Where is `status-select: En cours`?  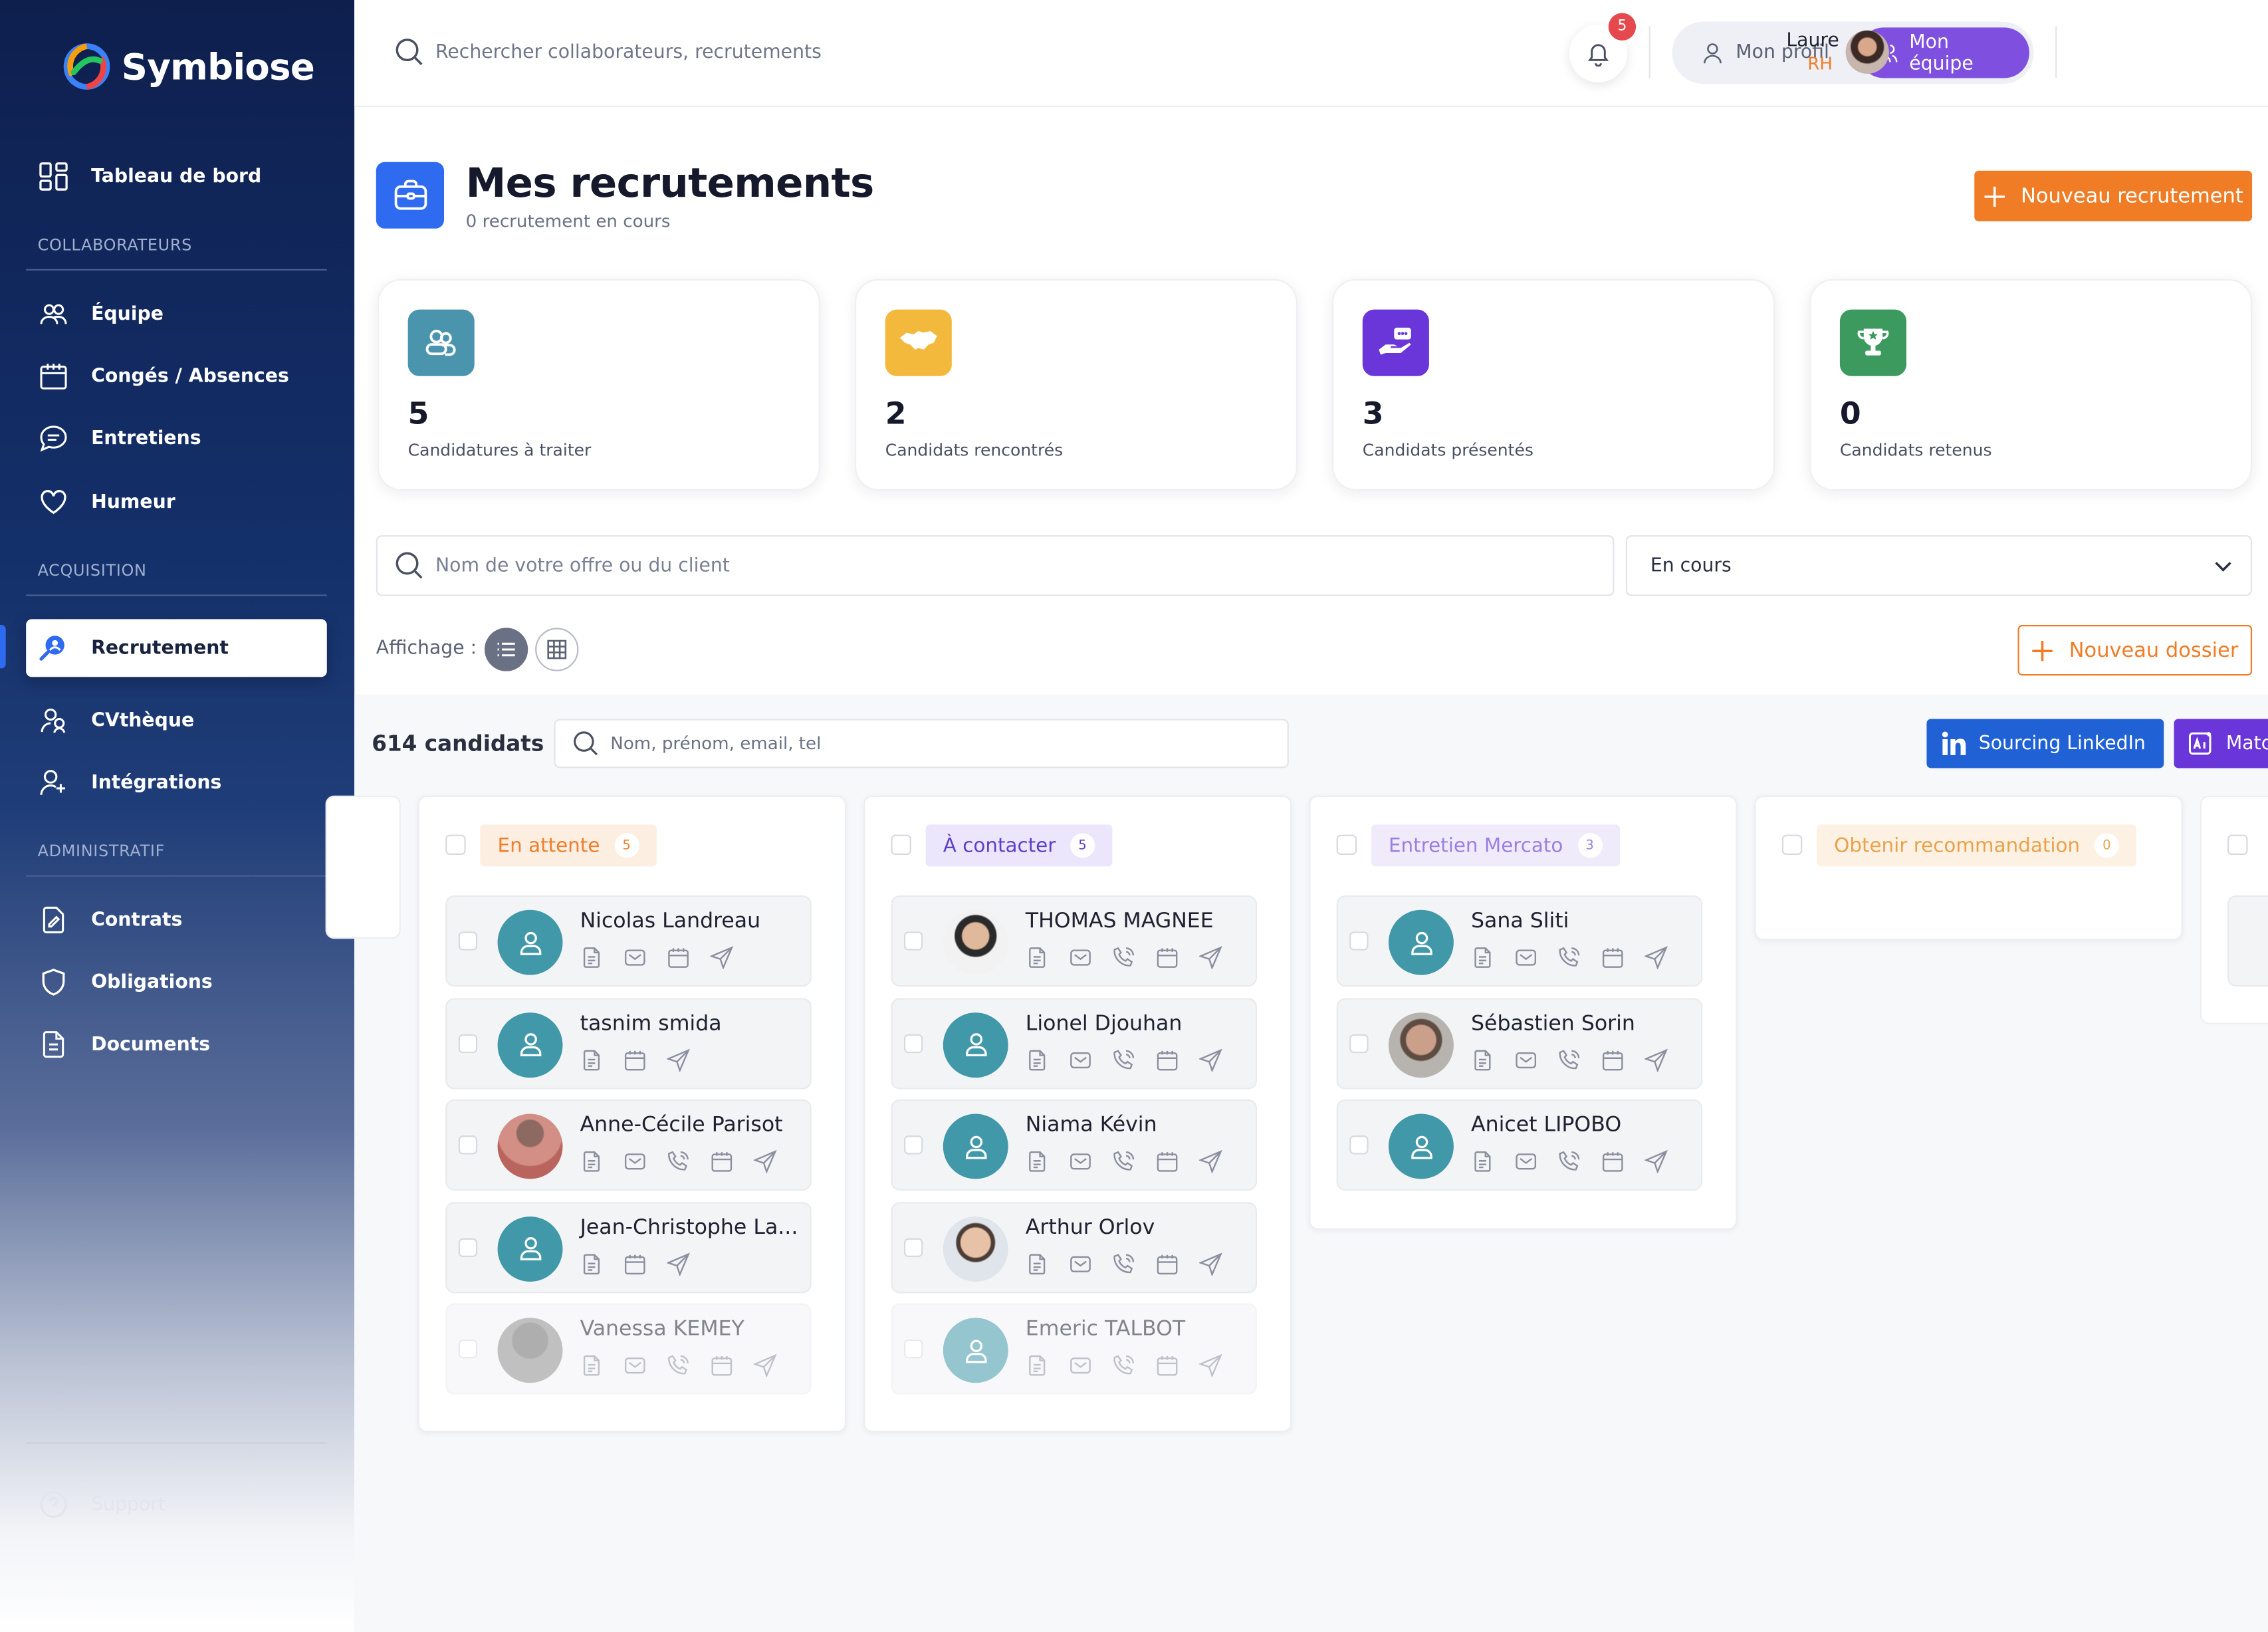
status-select: En cours is located at coordinates (1939, 565).